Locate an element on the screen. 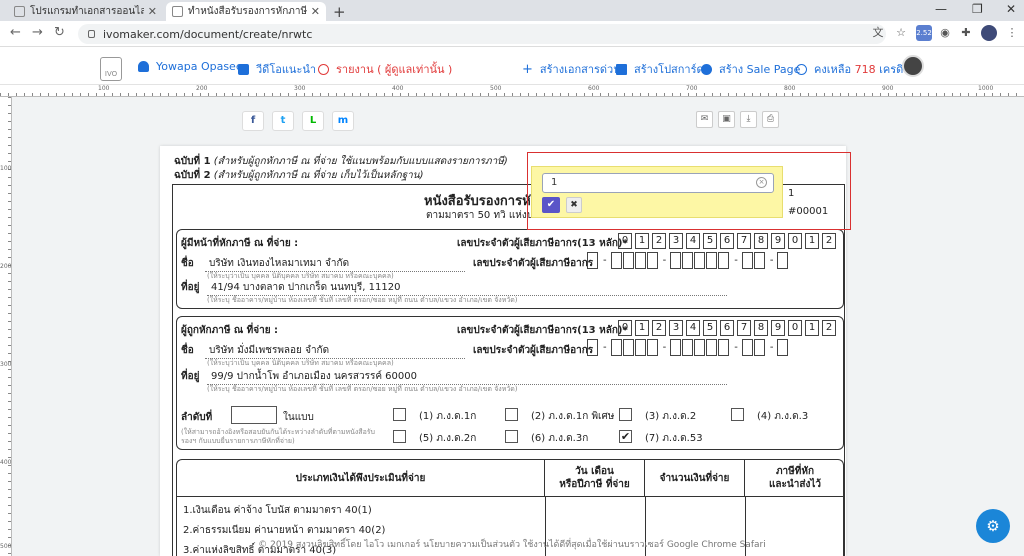 Image resolution: width=1024 pixels, height=556 pixels. user-avatar is located at coordinates (913, 66).